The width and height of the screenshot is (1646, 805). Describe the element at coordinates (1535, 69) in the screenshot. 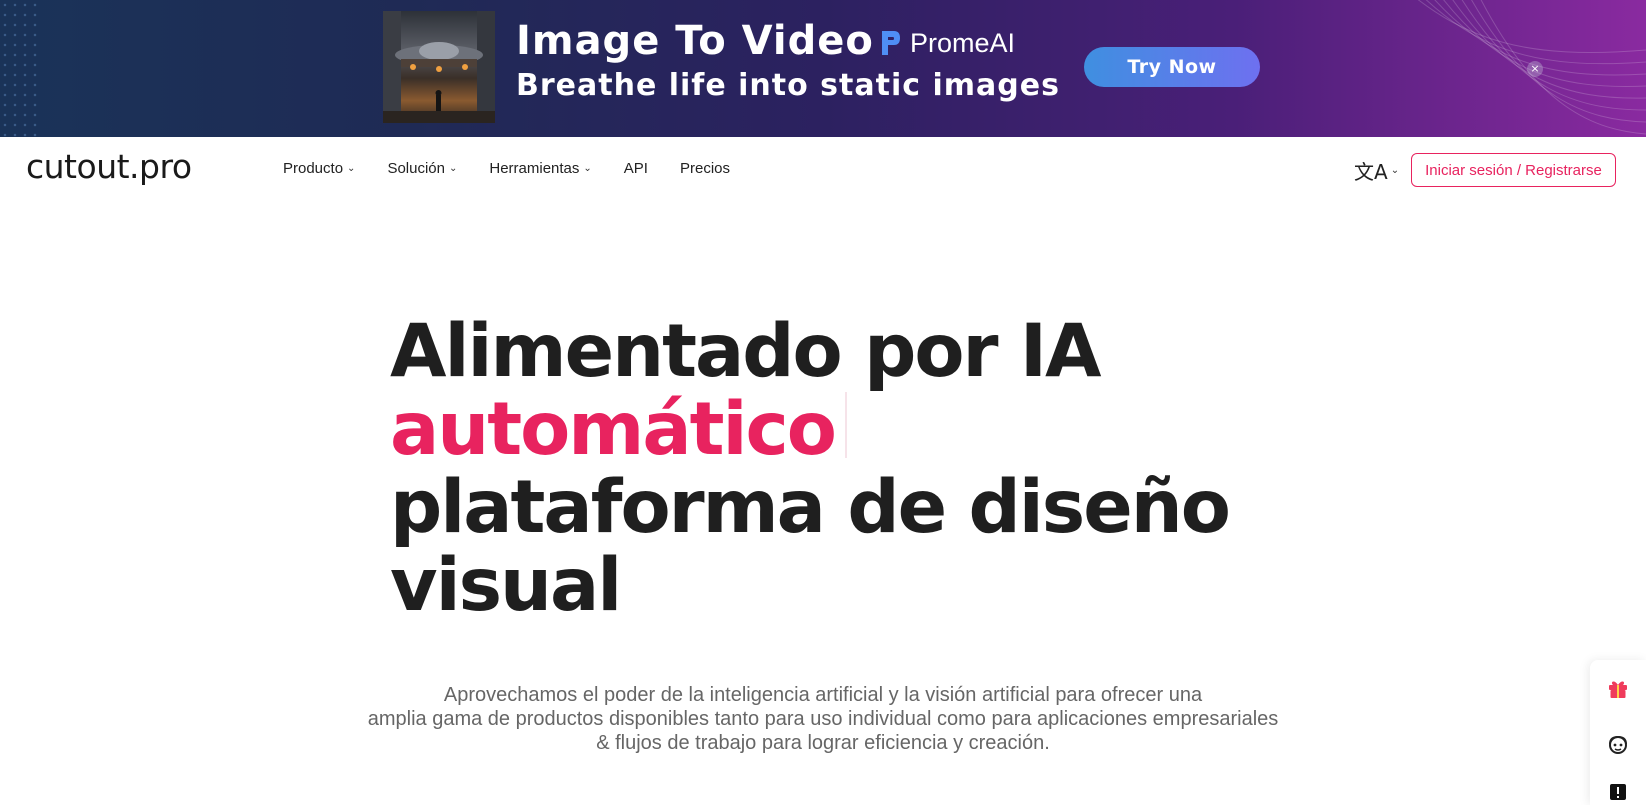

I see `close-banner-icon: ×` at that location.